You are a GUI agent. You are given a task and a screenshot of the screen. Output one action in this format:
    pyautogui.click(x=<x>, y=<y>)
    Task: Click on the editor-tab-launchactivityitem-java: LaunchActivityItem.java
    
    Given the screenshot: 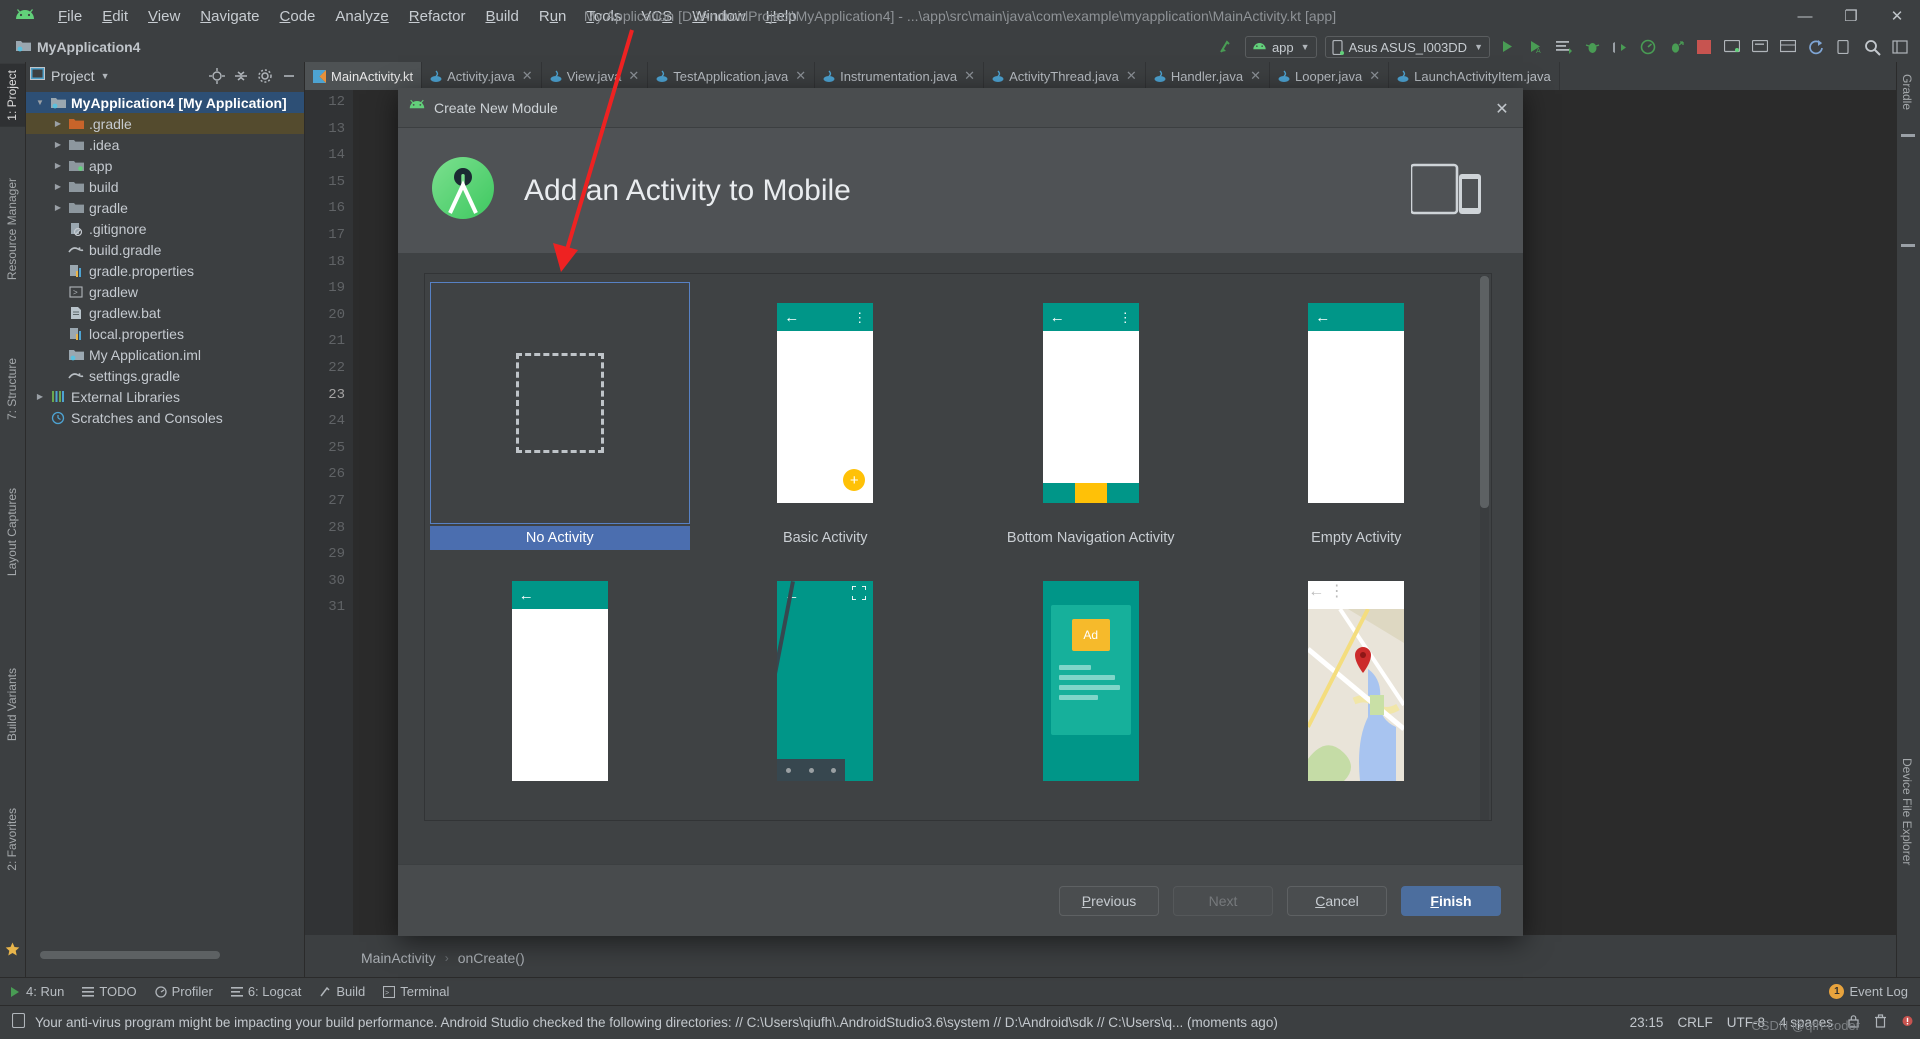 What is the action you would take?
    pyautogui.click(x=1474, y=76)
    